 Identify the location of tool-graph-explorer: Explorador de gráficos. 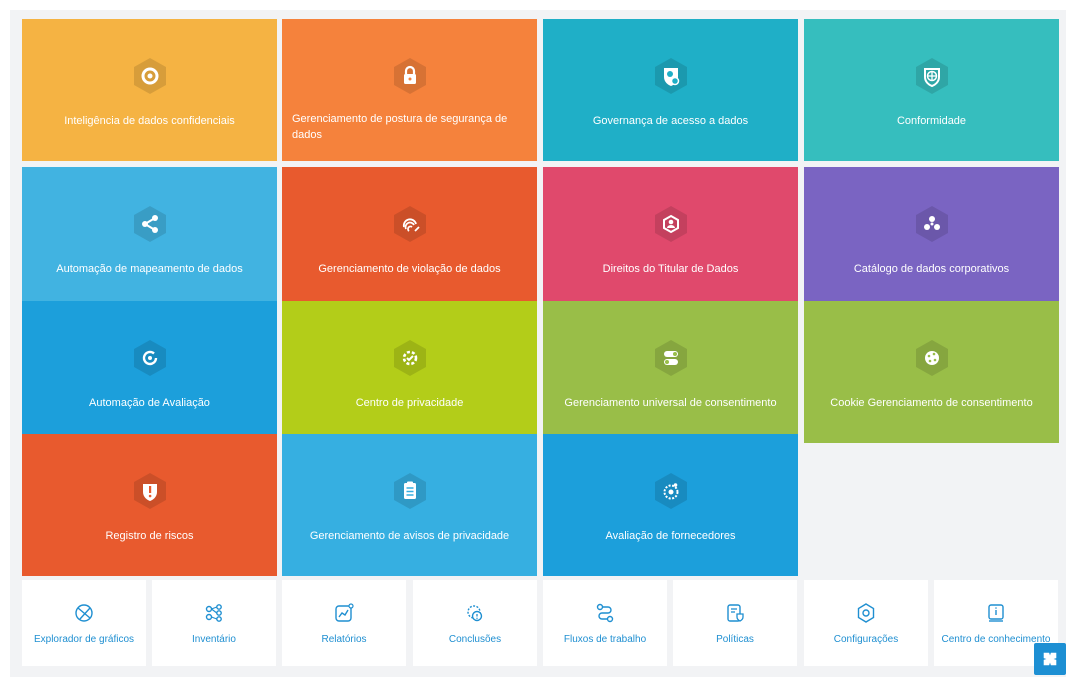
(84, 623).